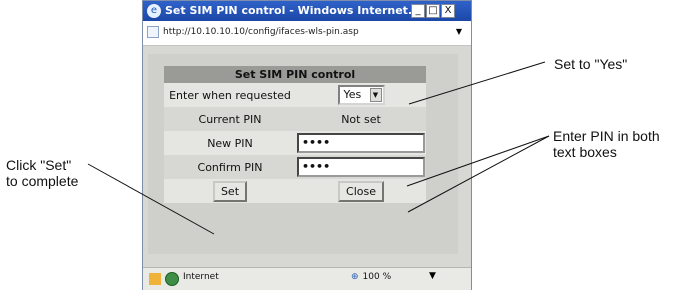 This screenshot has height=292, width=691. Describe the element at coordinates (230, 119) in the screenshot. I see `current-pin-label: Current PIN` at that location.